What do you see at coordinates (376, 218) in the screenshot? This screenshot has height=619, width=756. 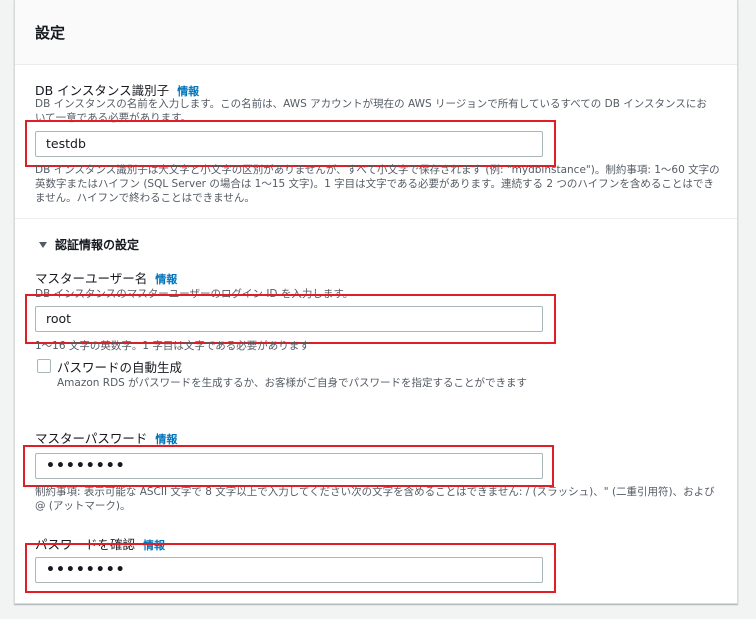 I see `divider` at bounding box center [376, 218].